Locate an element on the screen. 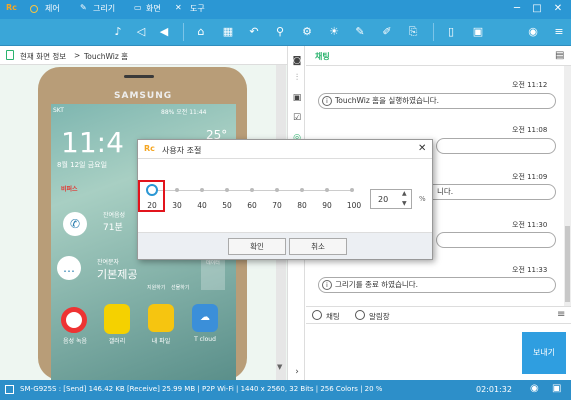  screen-icon: ▭ is located at coordinates (138, 7).